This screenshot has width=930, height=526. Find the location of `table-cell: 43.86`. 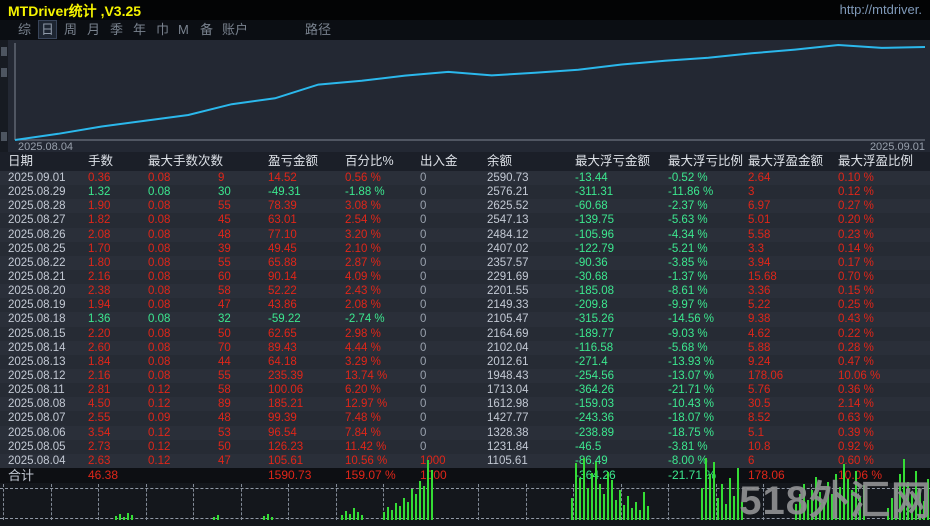

table-cell: 43.86 is located at coordinates (282, 305).